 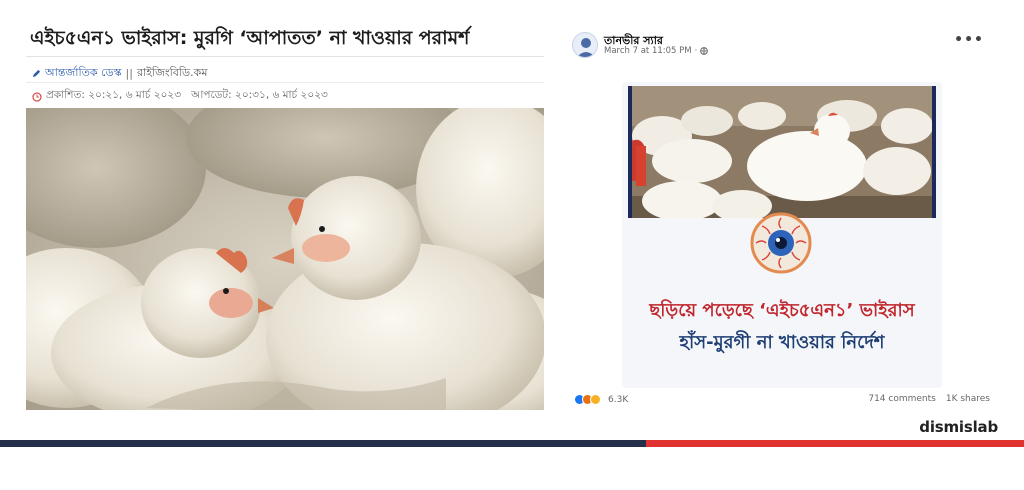 I want to click on article-byline: আন্তর্জাতিক ডেস্ক || রাইজিংবিডি.কম, so click(x=119, y=73).